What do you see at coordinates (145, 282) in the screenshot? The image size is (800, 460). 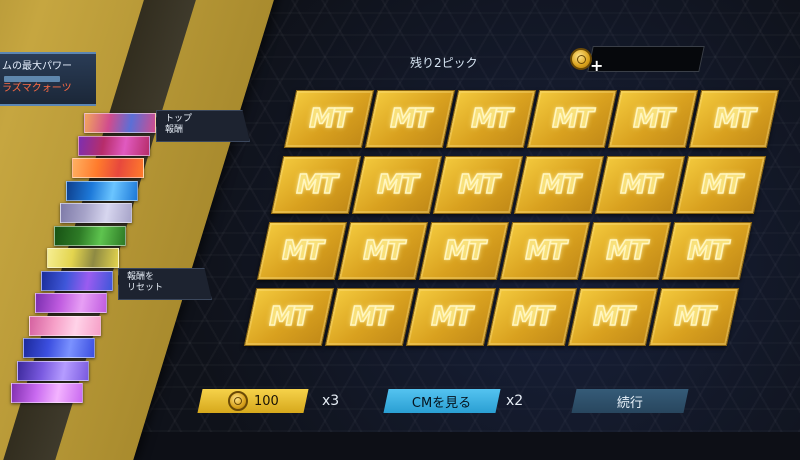 I see `reset-reward-label: 報酬を リセット` at bounding box center [145, 282].